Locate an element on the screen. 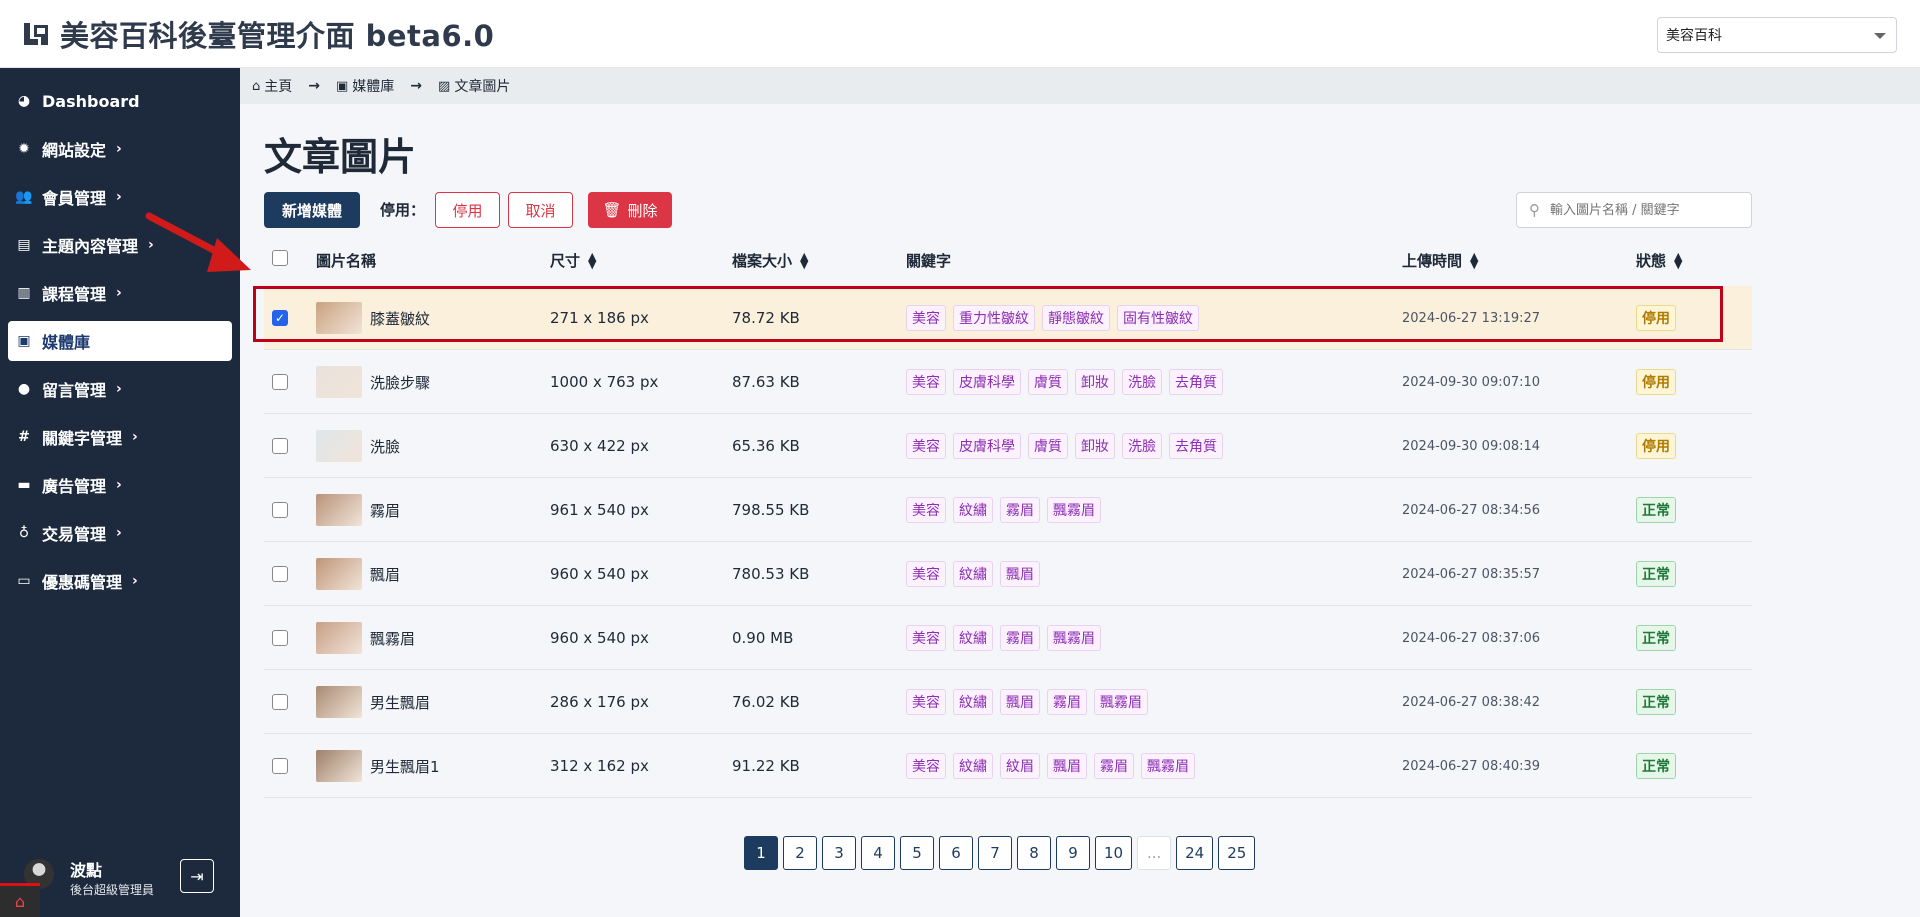 The width and height of the screenshot is (1920, 917). page-button-7: 7 is located at coordinates (995, 853).